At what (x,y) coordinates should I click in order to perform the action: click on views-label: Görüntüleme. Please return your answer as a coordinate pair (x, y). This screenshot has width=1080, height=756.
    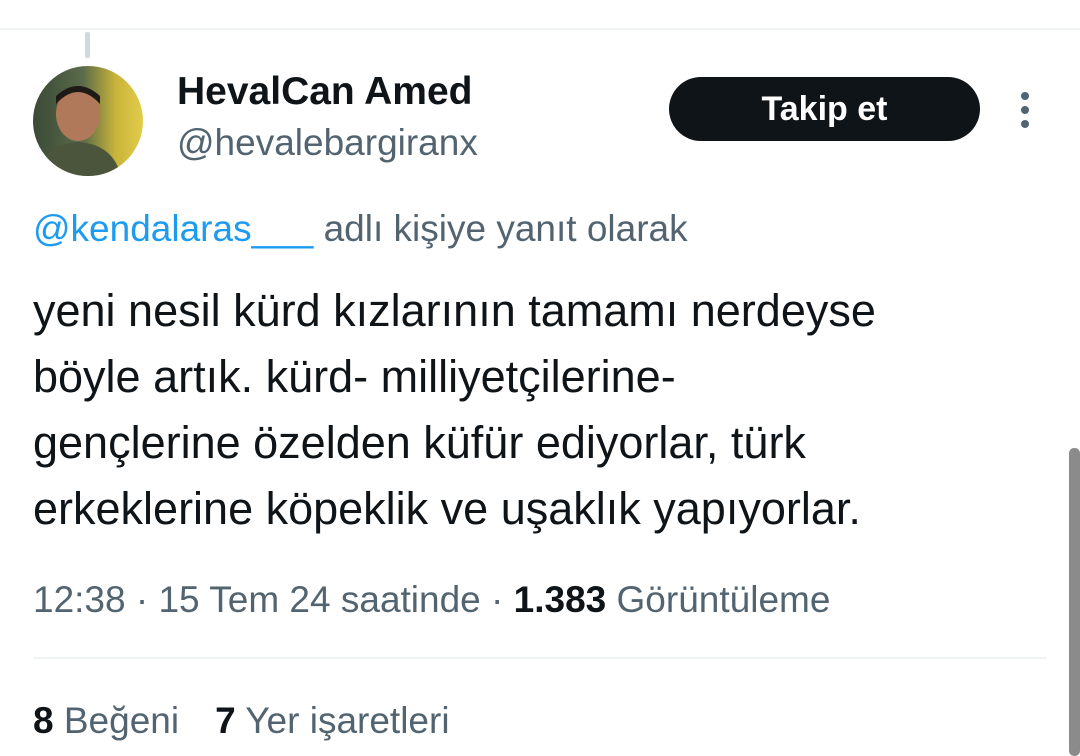
    Looking at the image, I should click on (718, 599).